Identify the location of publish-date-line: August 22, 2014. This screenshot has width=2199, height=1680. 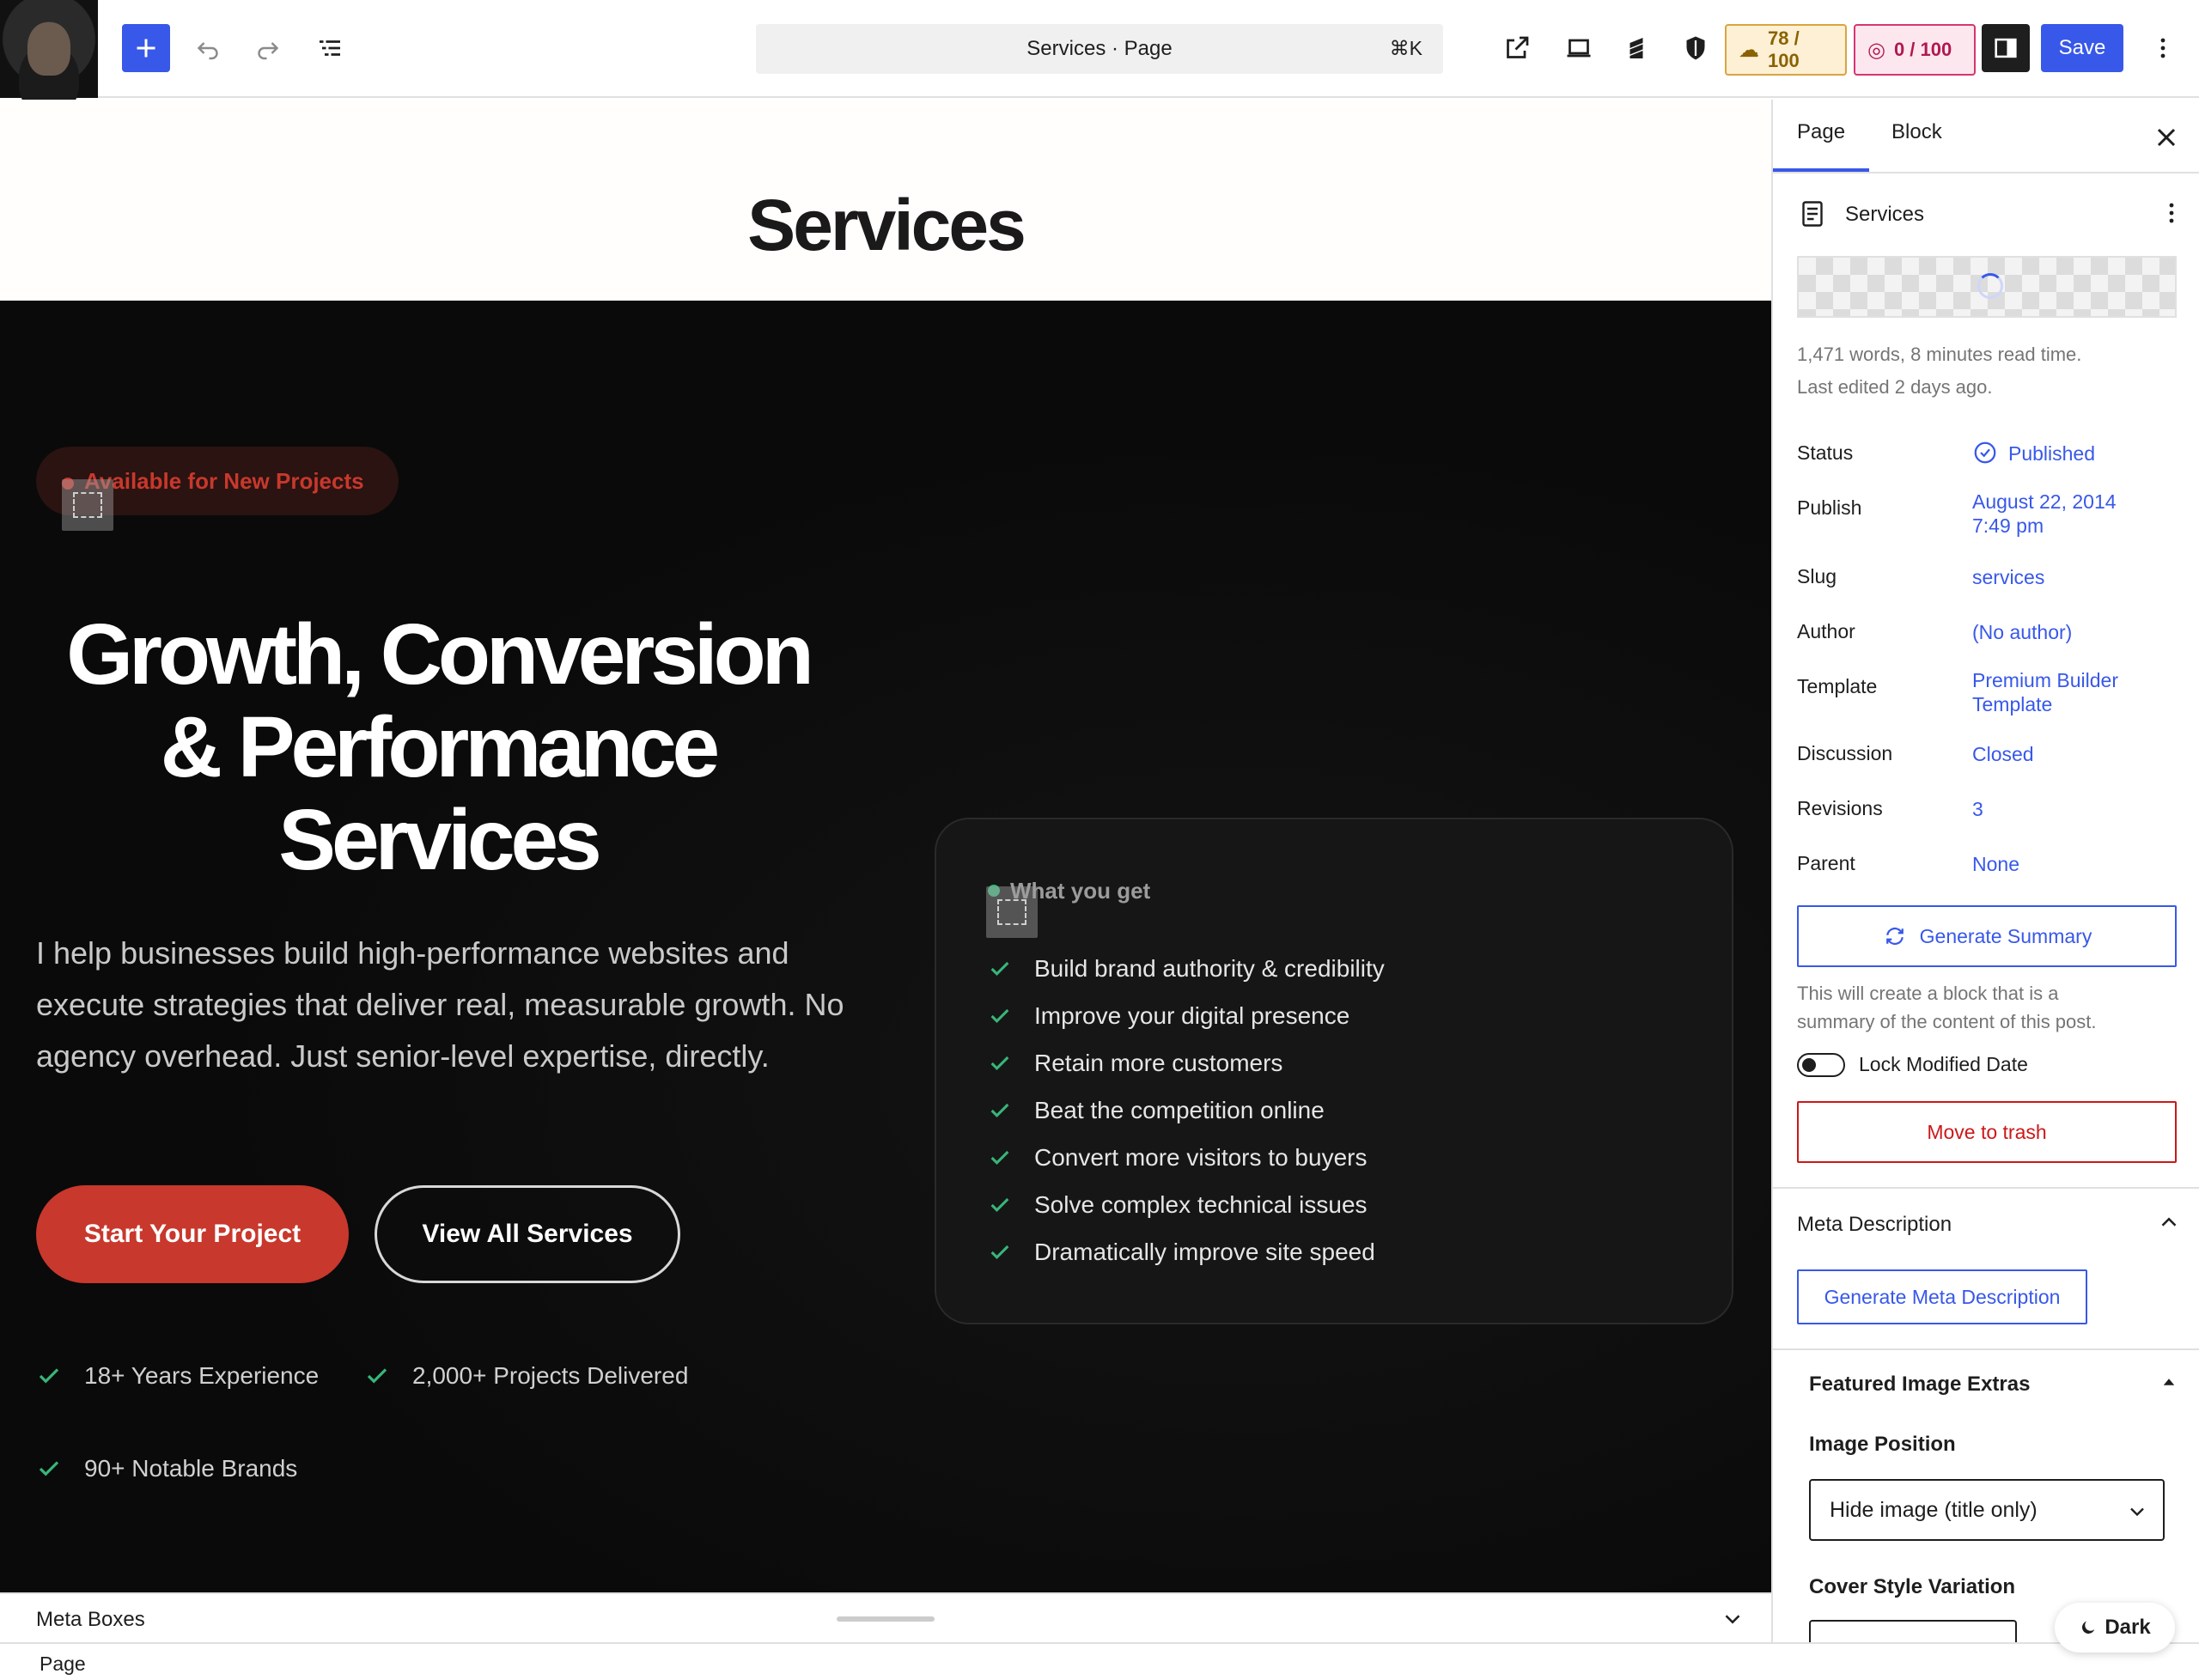
(2045, 502).